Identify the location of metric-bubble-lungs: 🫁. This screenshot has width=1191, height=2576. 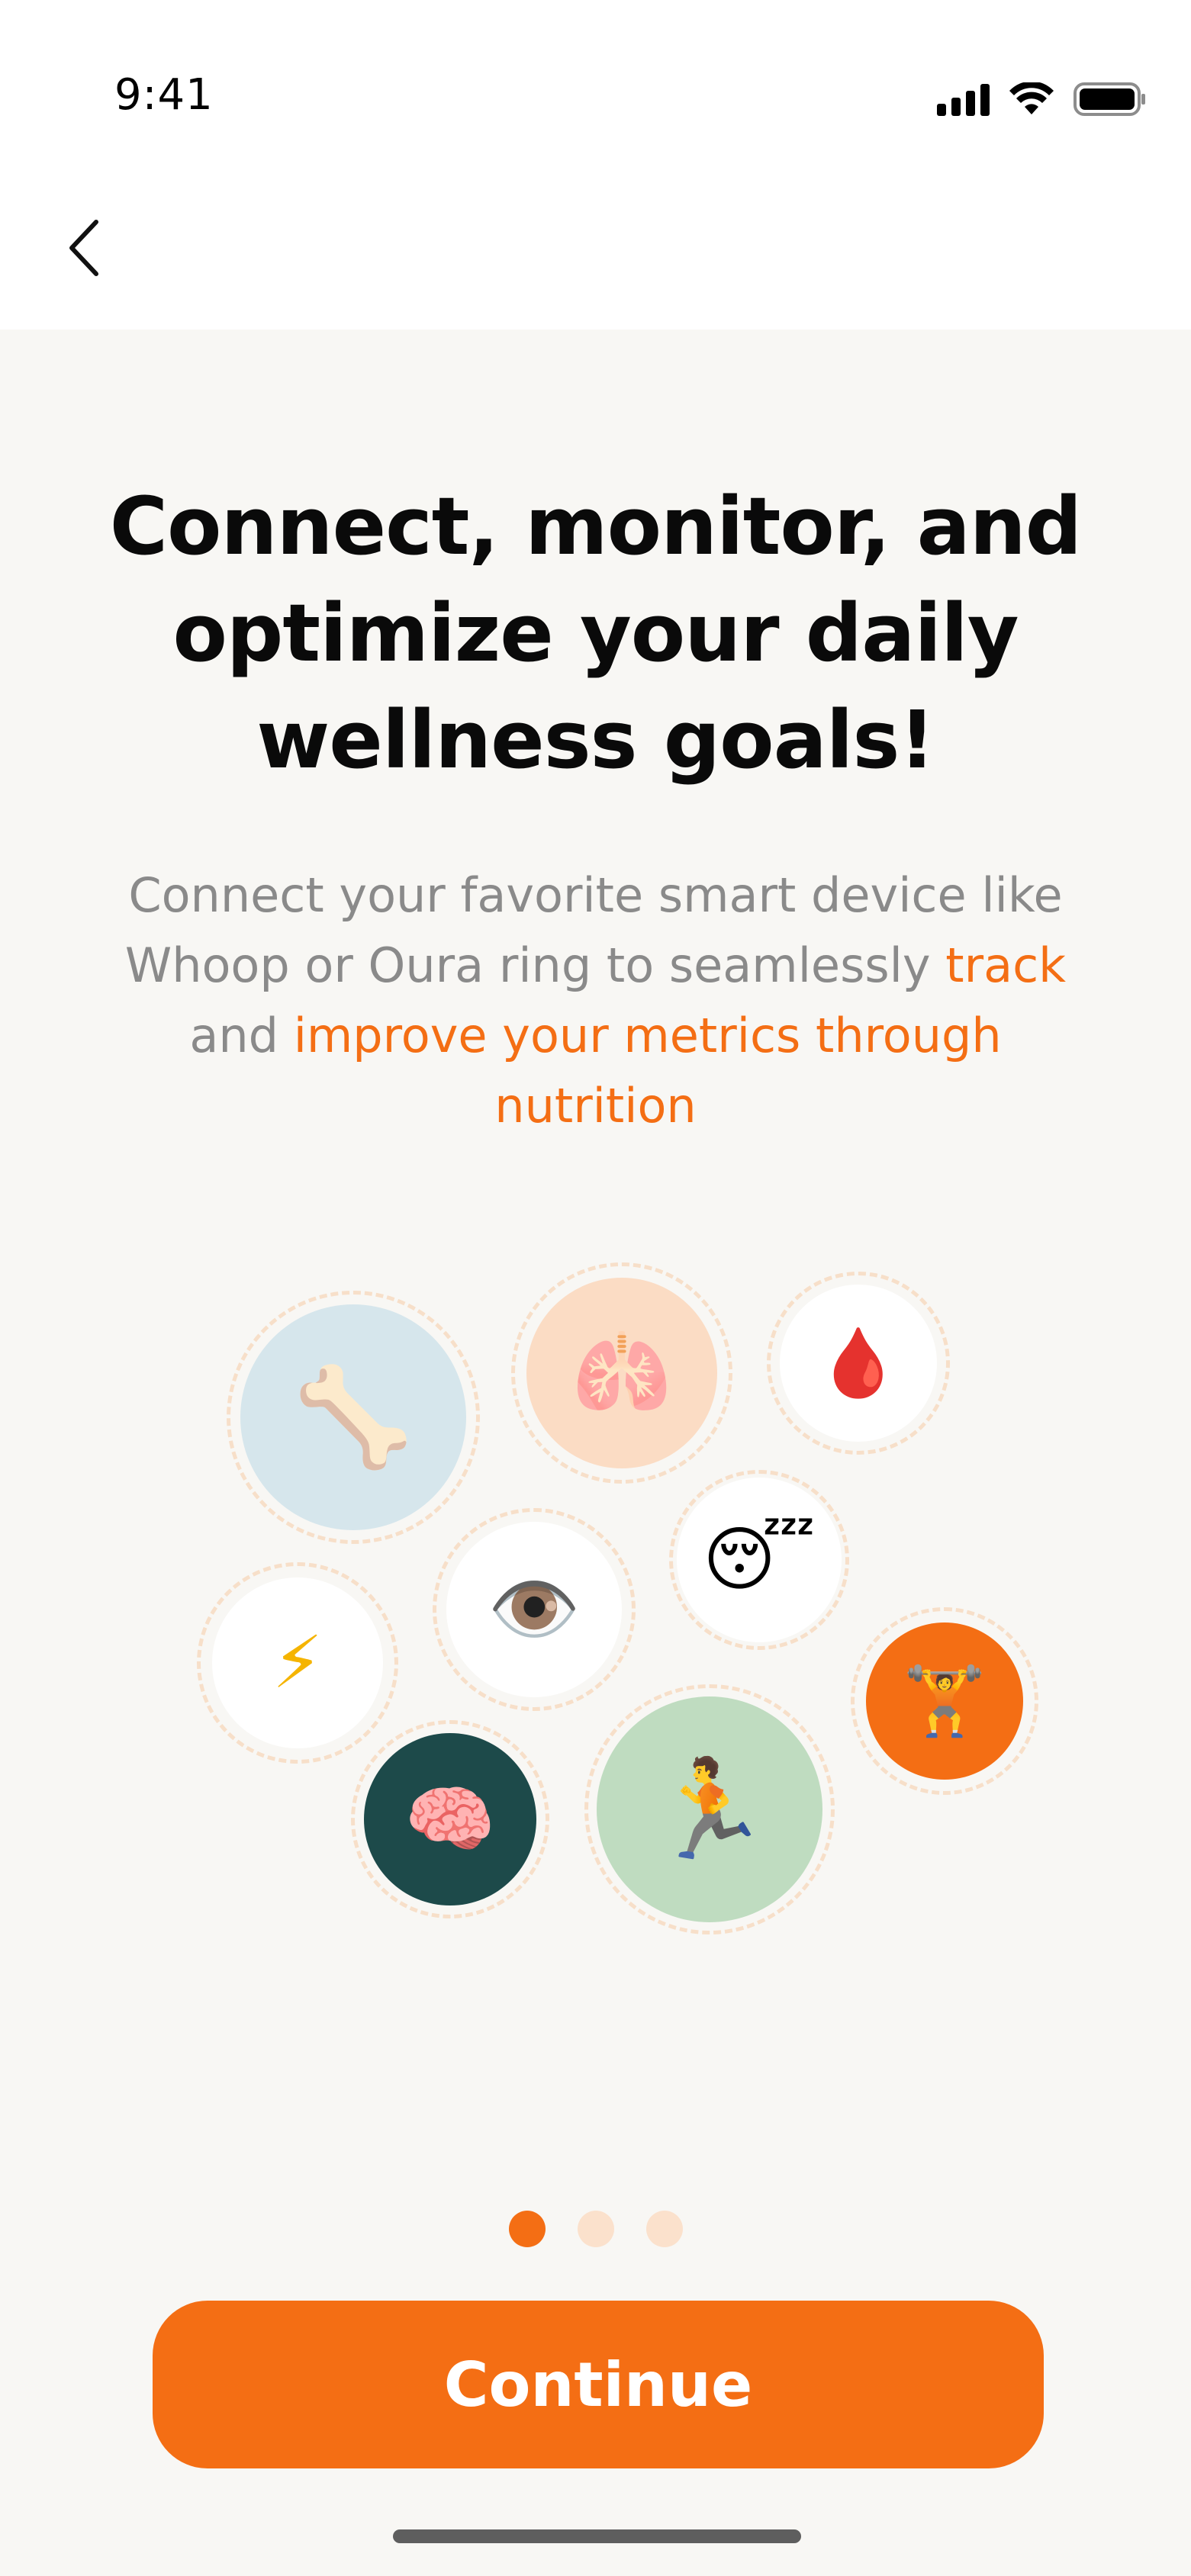
(622, 1373).